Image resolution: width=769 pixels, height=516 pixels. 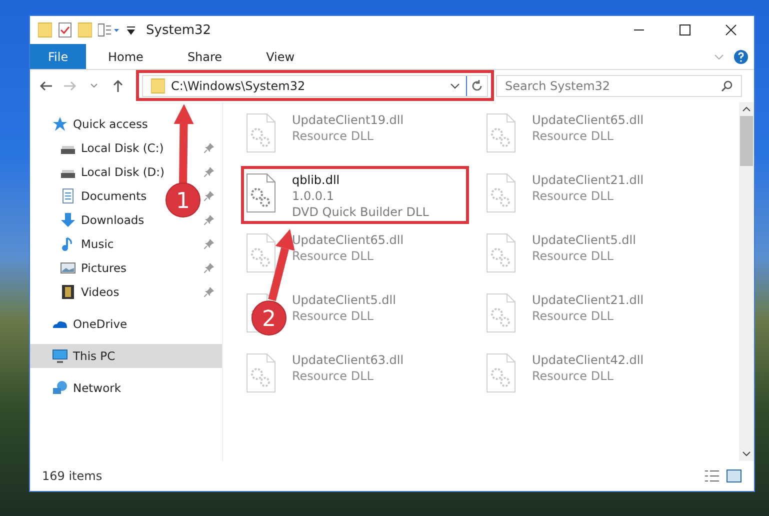 I want to click on scrollbar, so click(x=746, y=281).